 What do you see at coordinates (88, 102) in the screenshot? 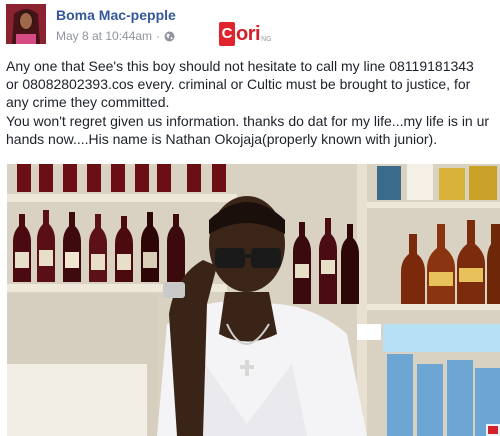
I see `post-text-line: any crime they committed.` at bounding box center [88, 102].